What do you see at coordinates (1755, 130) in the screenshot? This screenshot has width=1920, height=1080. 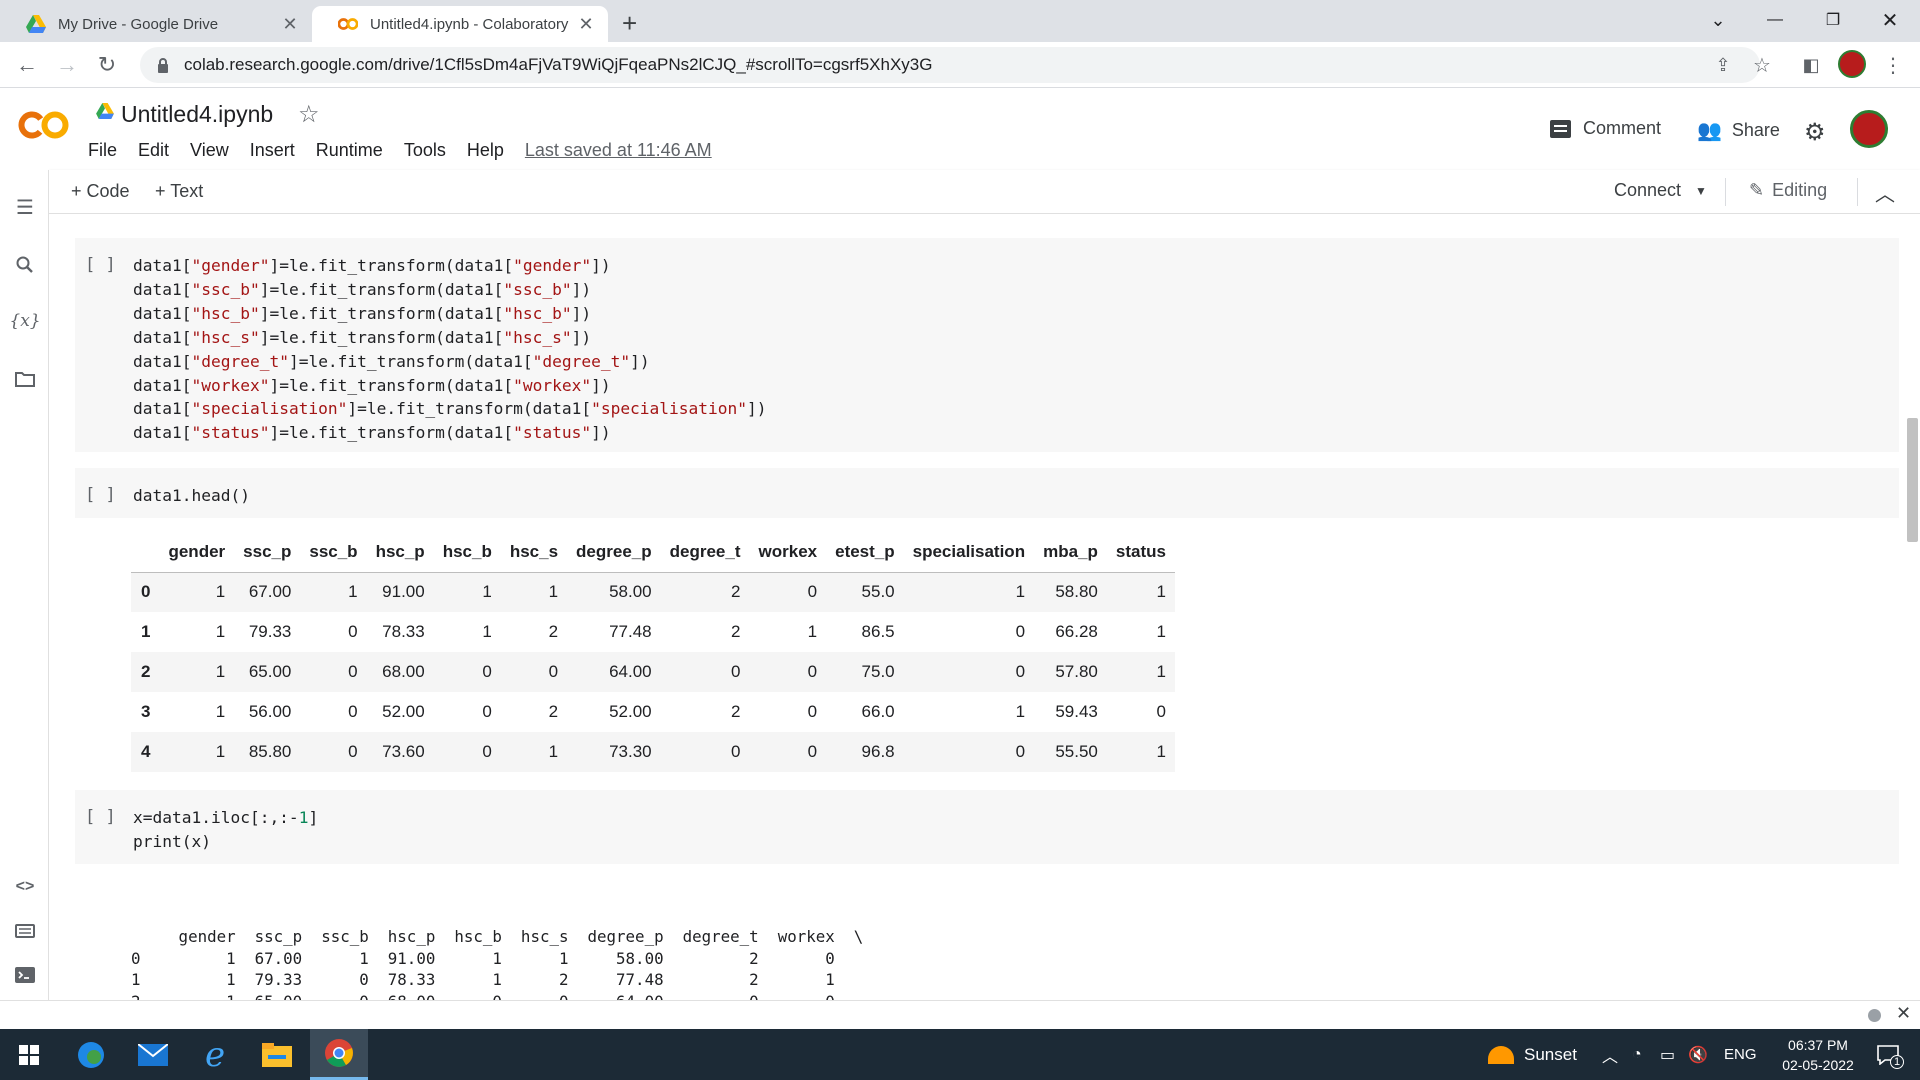 I see `share-label: Share` at bounding box center [1755, 130].